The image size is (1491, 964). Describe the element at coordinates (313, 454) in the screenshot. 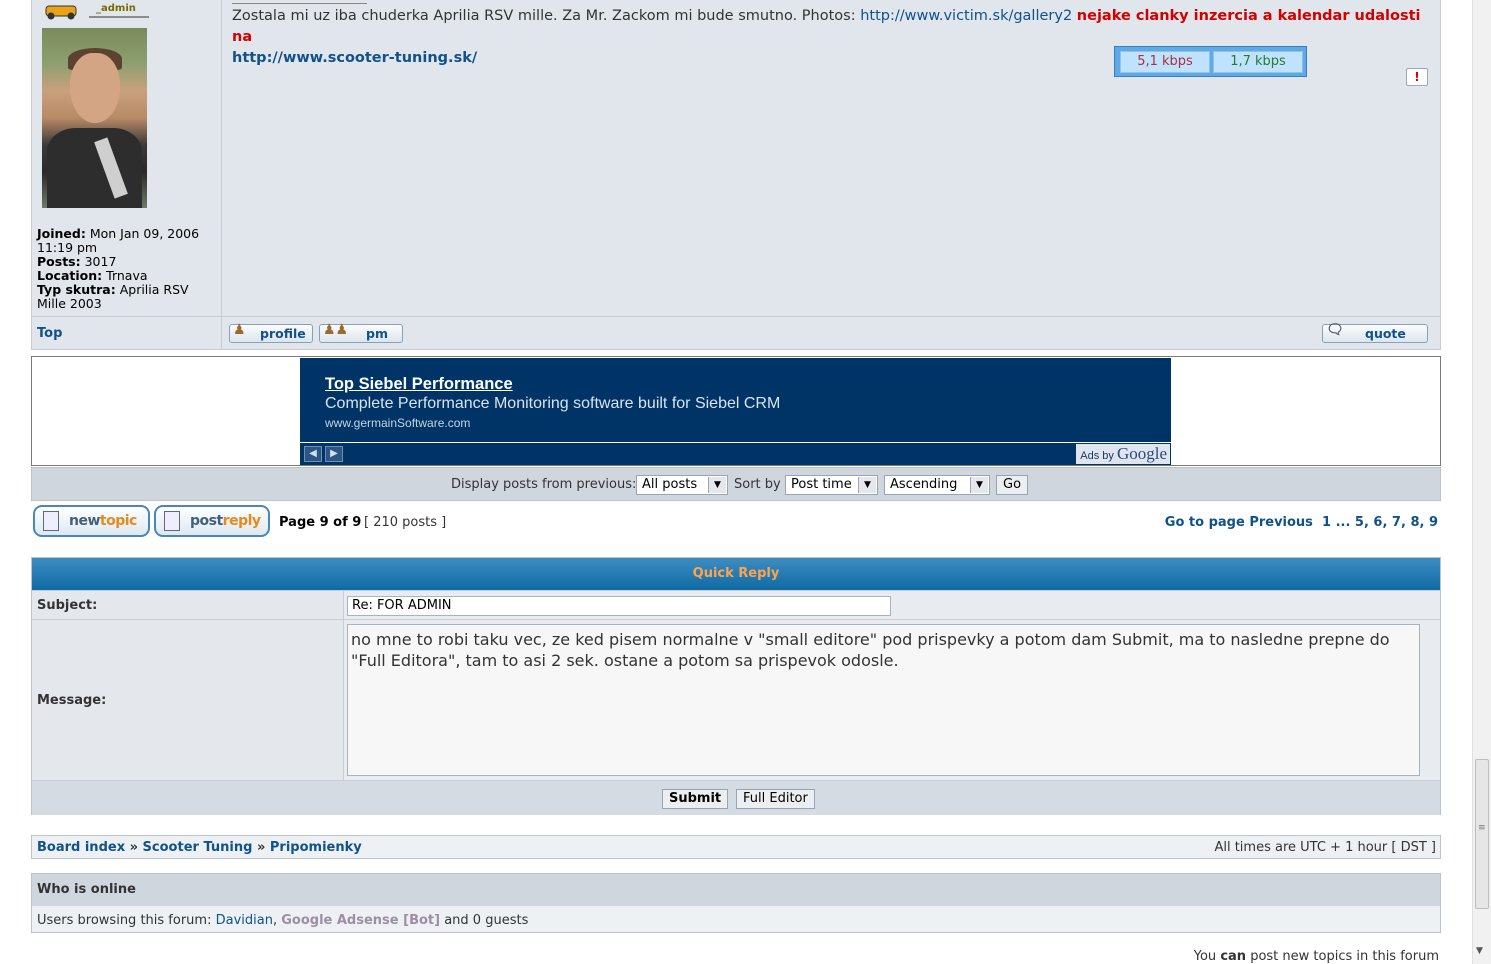

I see `ad-prev-icon: ◀` at that location.